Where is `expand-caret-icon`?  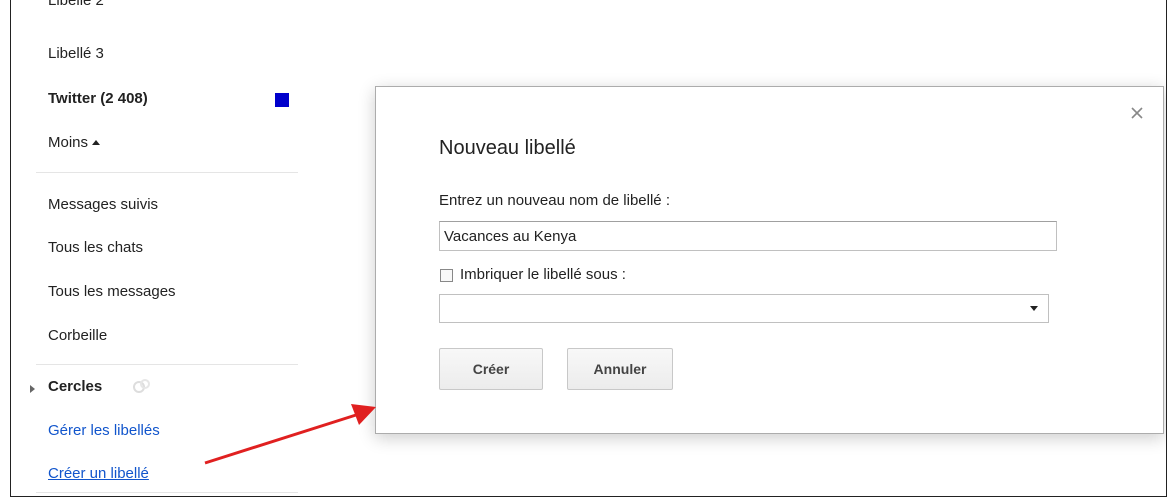
expand-caret-icon is located at coordinates (32, 389).